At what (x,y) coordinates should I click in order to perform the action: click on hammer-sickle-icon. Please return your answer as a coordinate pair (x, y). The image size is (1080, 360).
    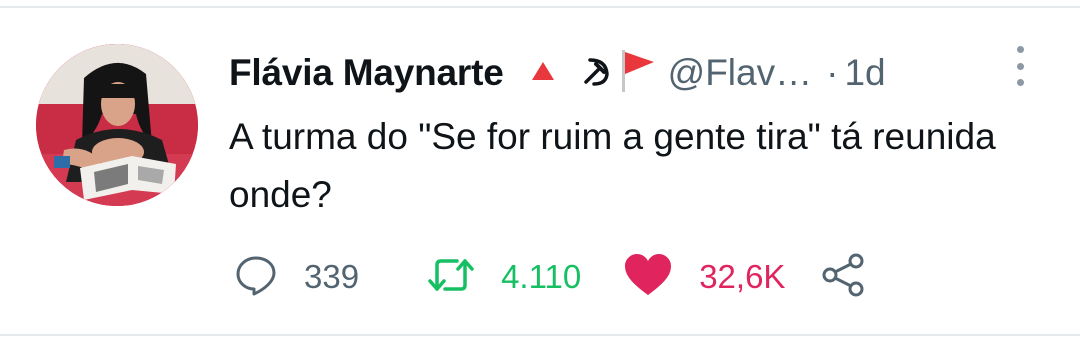
    Looking at the image, I should click on (597, 73).